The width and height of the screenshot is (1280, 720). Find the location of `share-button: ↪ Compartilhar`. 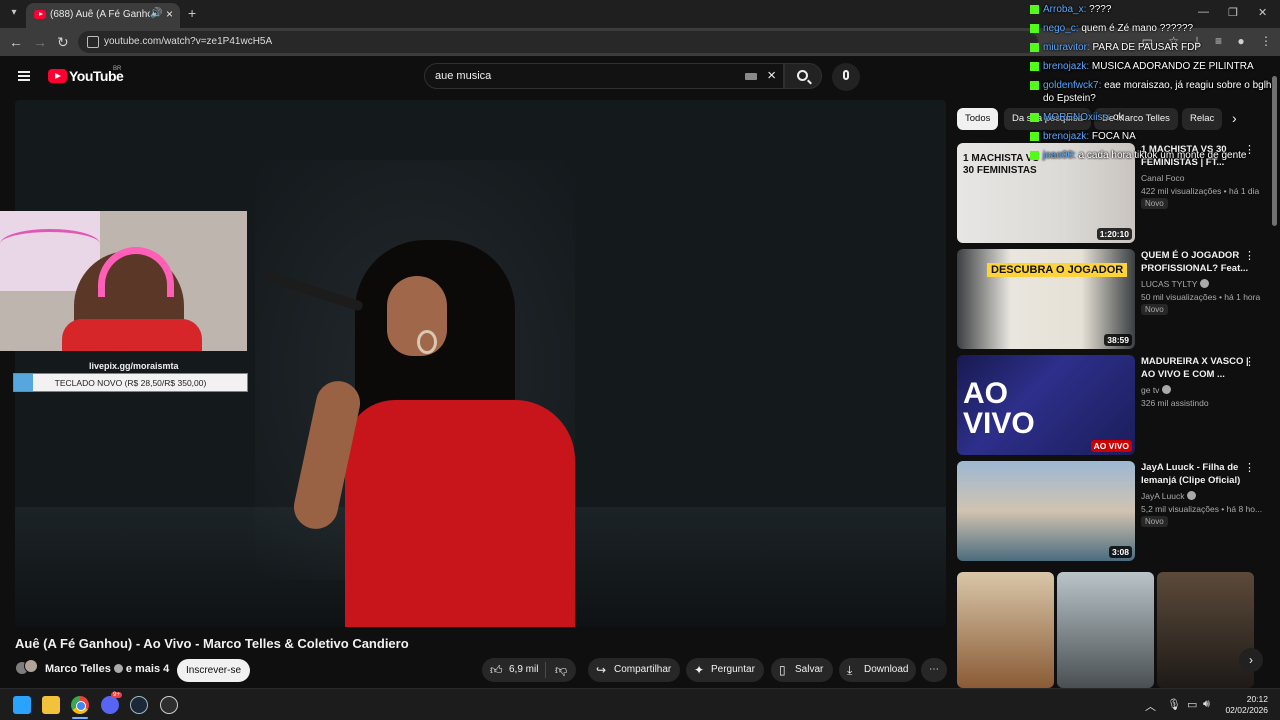

share-button: ↪ Compartilhar is located at coordinates (634, 670).